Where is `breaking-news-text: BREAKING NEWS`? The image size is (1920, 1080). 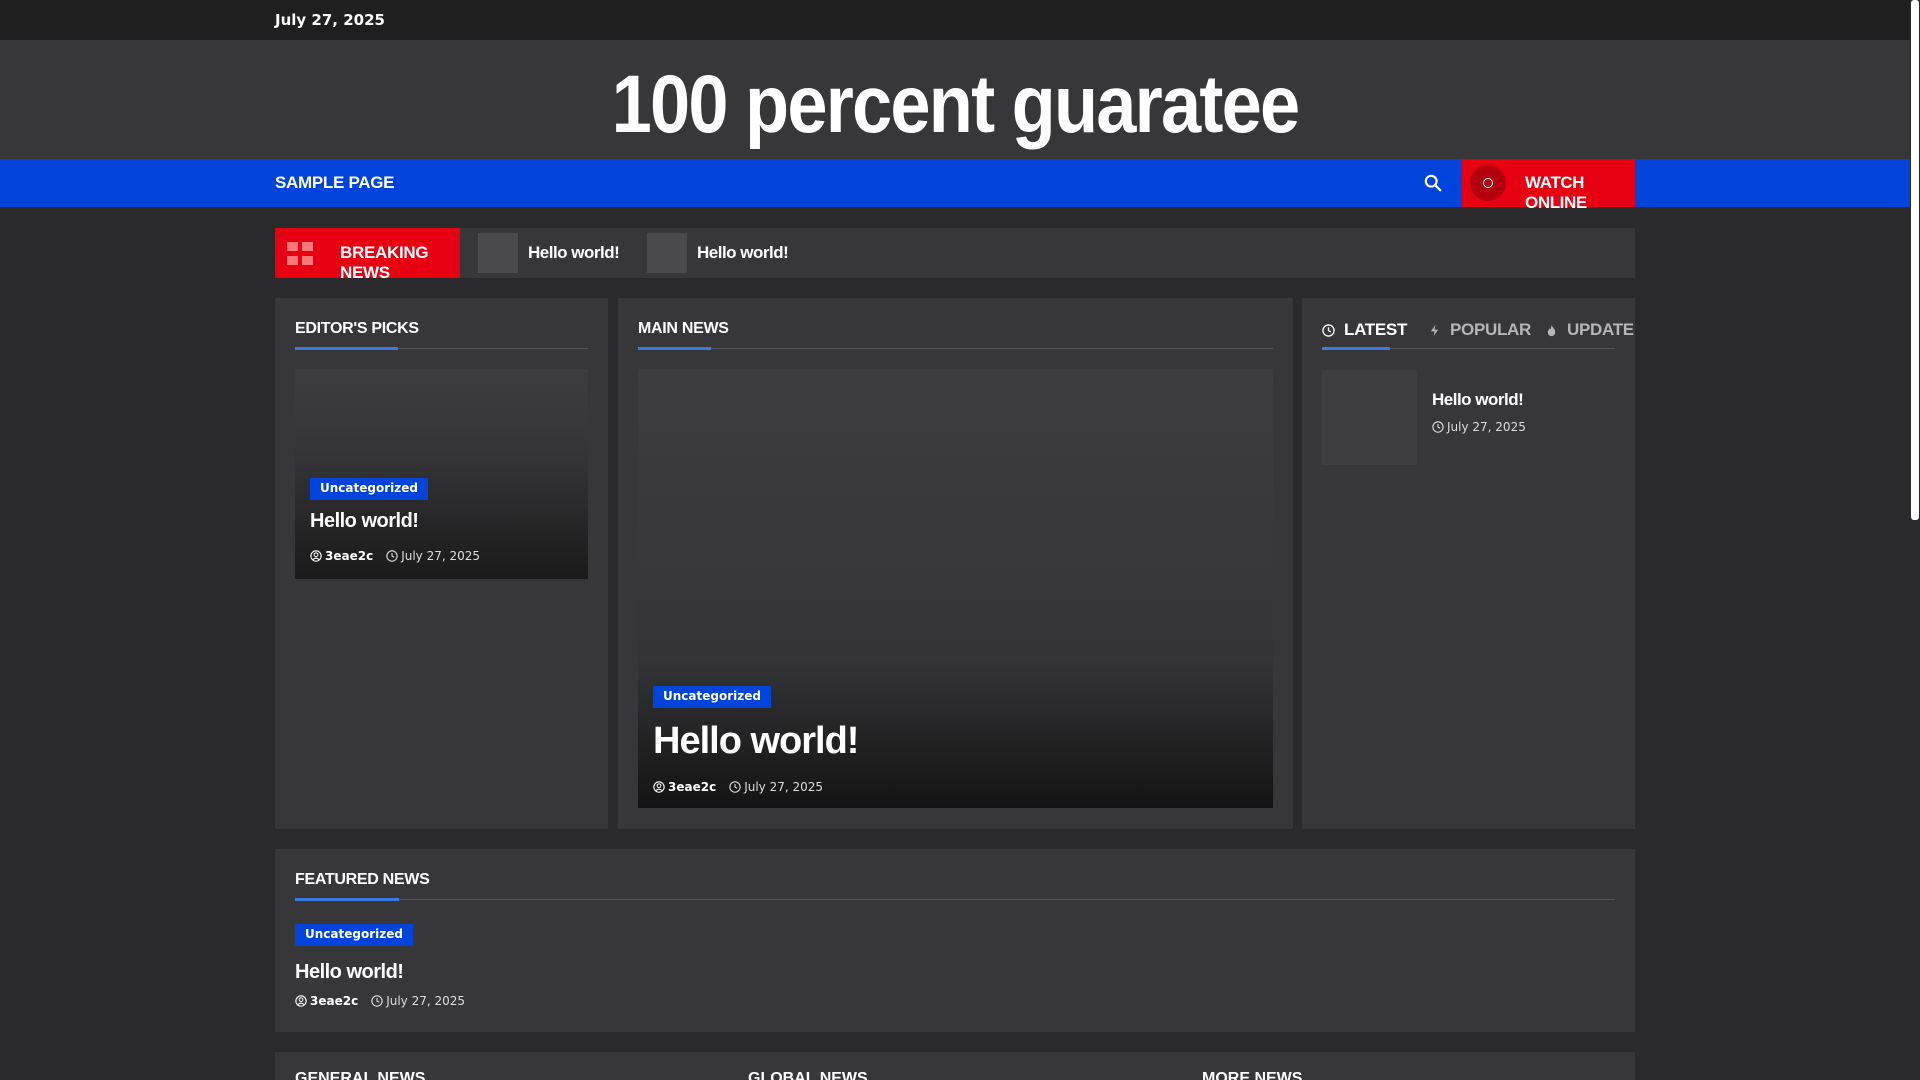 breaking-news-text: BREAKING NEWS is located at coordinates (384, 262).